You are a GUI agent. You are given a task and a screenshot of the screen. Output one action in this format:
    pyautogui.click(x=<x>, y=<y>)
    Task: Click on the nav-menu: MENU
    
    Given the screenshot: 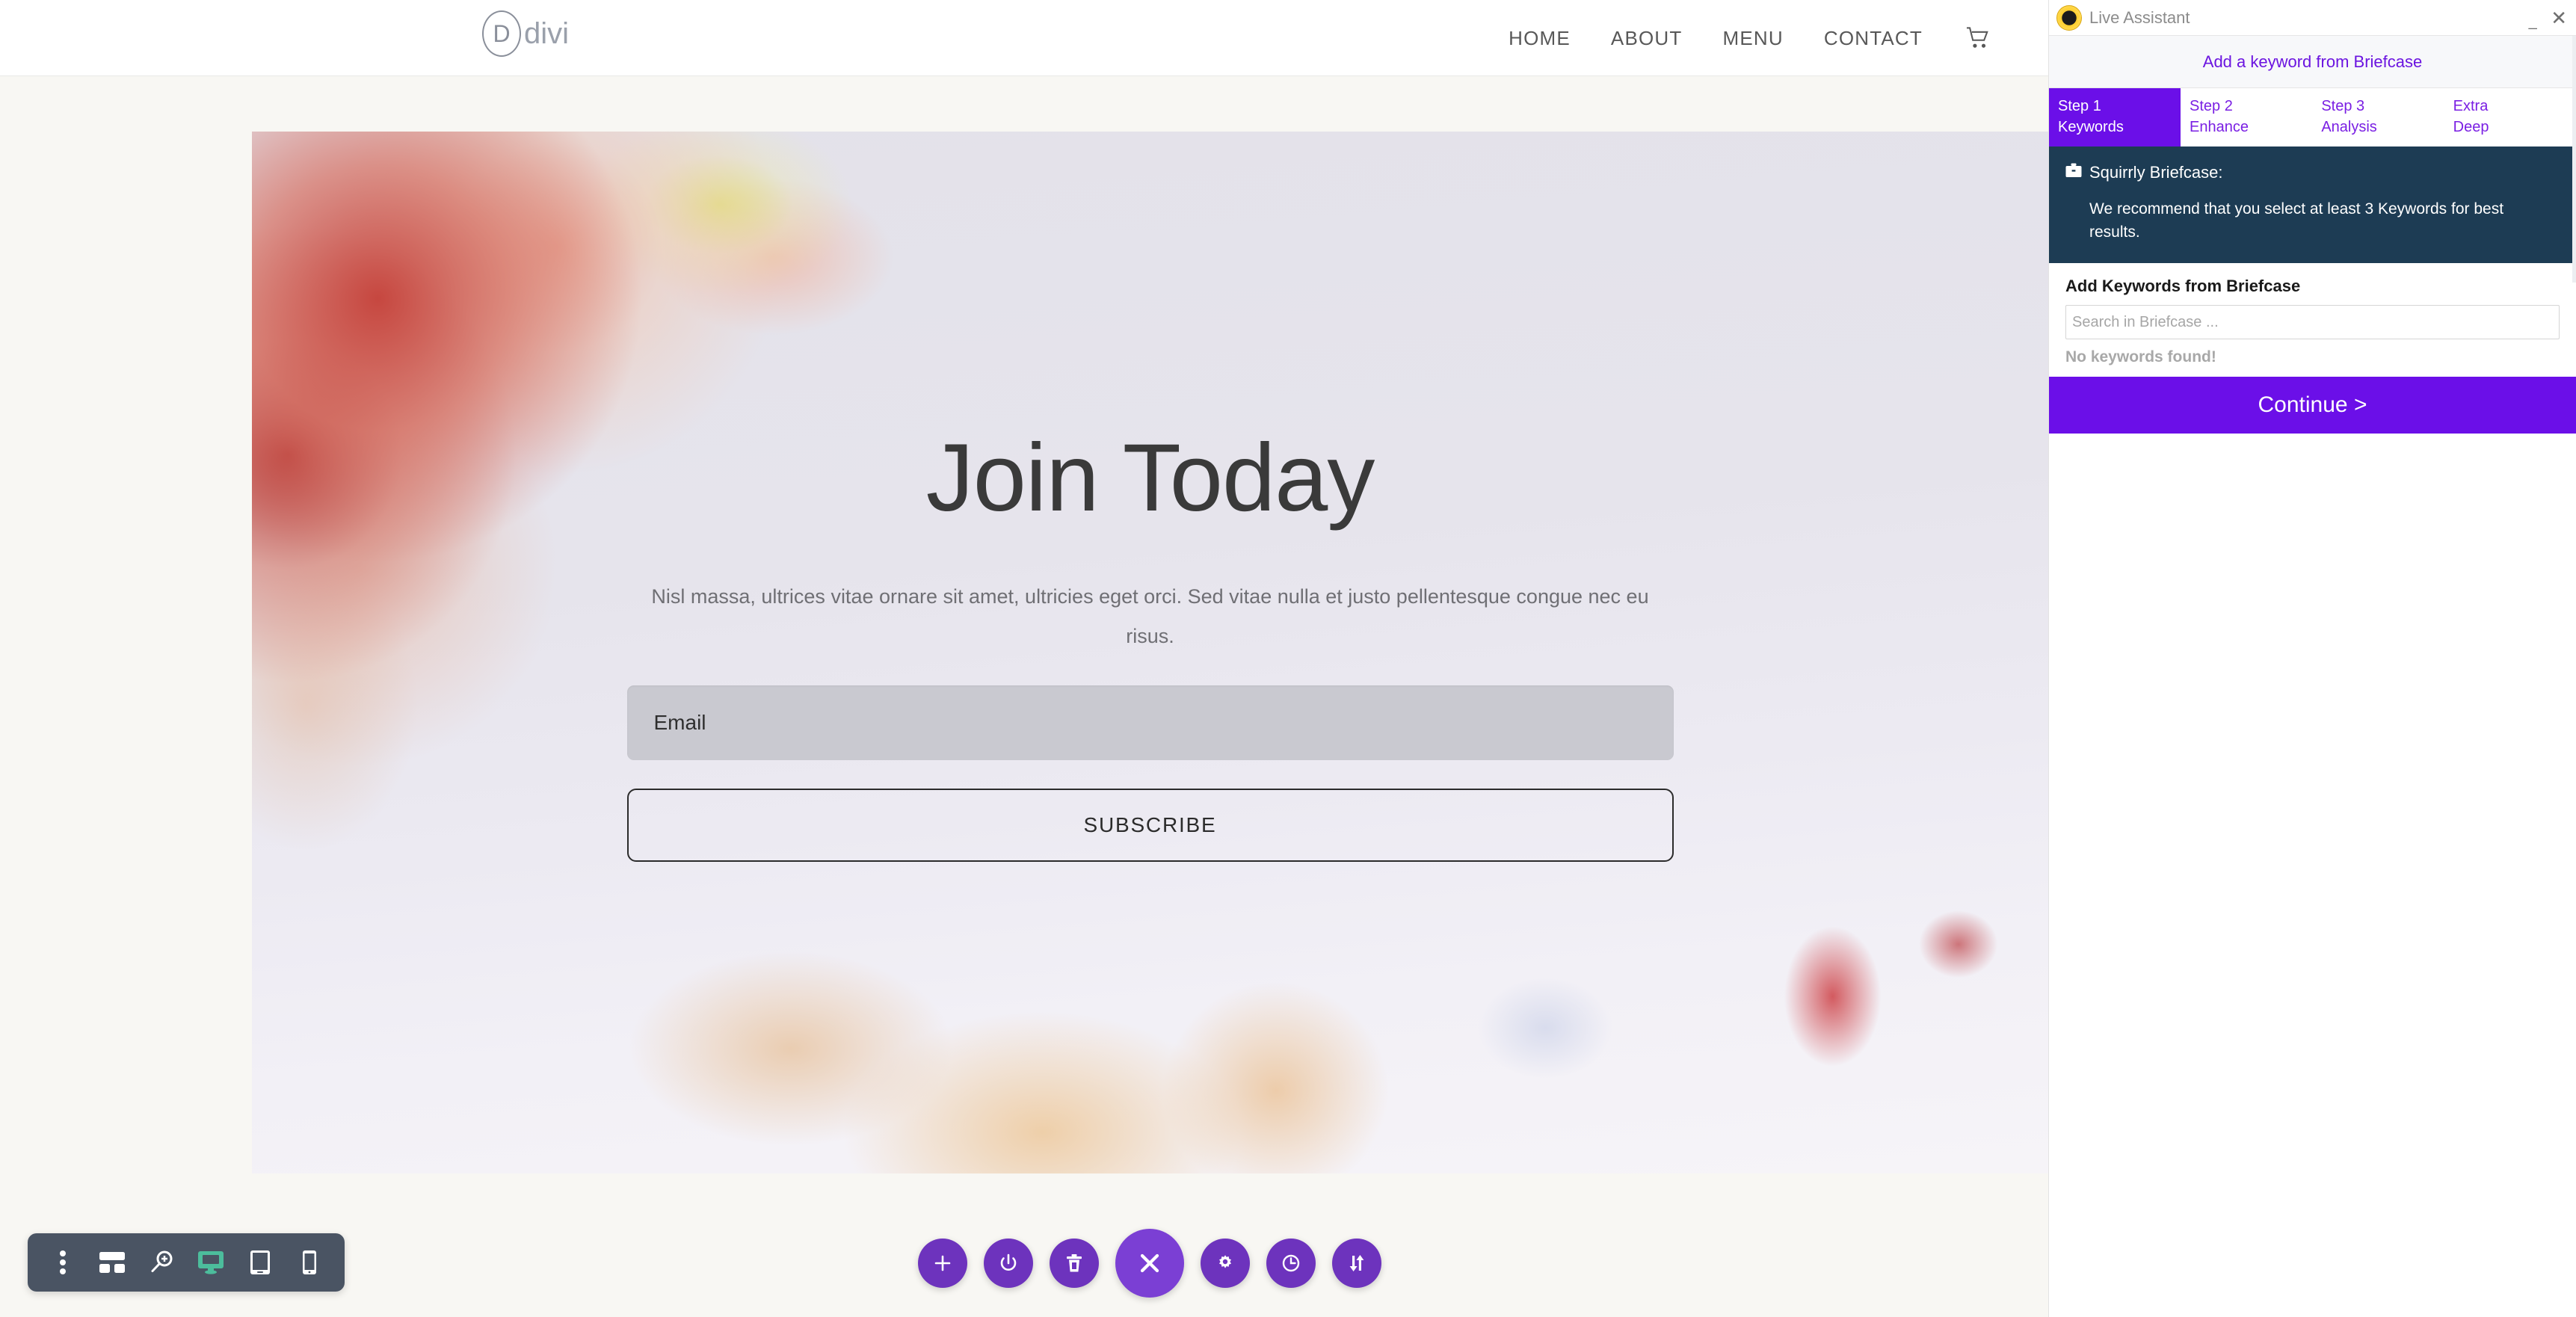 What is the action you would take?
    pyautogui.click(x=1753, y=38)
    